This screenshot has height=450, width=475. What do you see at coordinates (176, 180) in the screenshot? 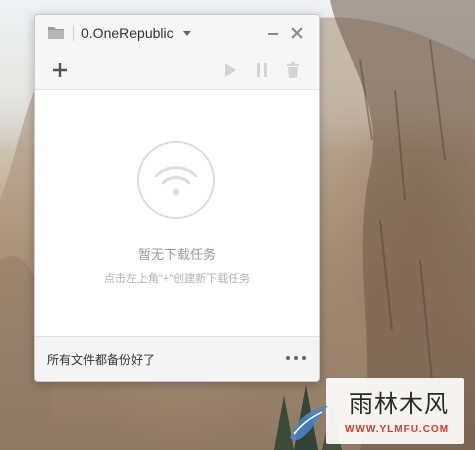
I see `wifi-icon` at bounding box center [176, 180].